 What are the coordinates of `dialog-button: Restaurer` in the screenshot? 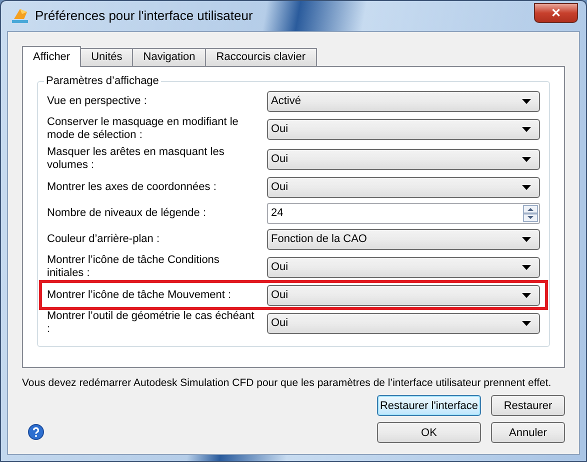 It's located at (528, 405).